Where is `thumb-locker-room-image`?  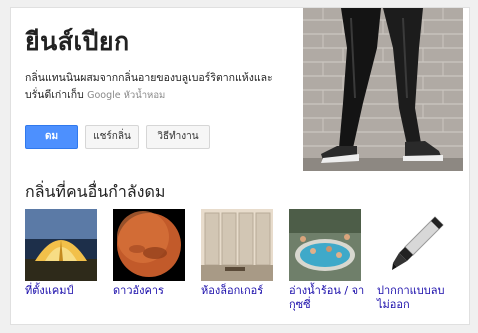 thumb-locker-room-image is located at coordinates (237, 245).